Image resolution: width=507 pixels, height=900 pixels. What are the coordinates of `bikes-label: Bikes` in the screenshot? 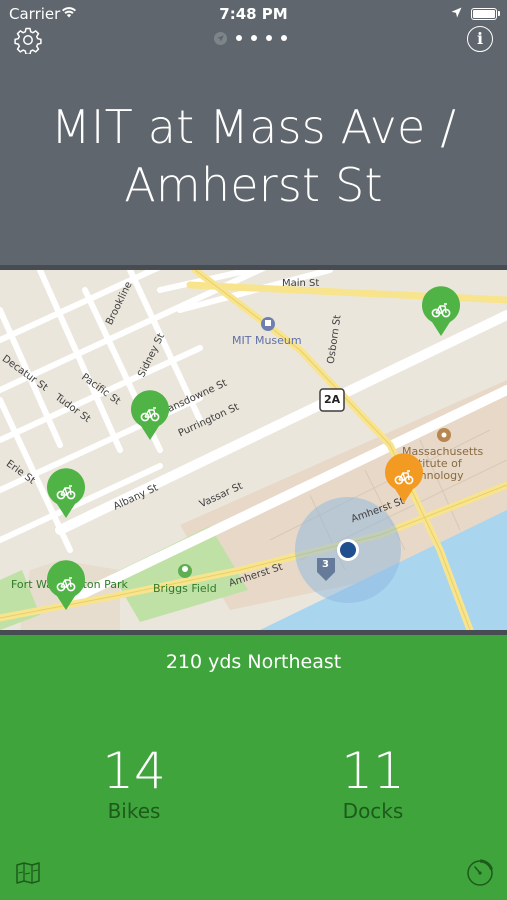 It's located at (134, 811).